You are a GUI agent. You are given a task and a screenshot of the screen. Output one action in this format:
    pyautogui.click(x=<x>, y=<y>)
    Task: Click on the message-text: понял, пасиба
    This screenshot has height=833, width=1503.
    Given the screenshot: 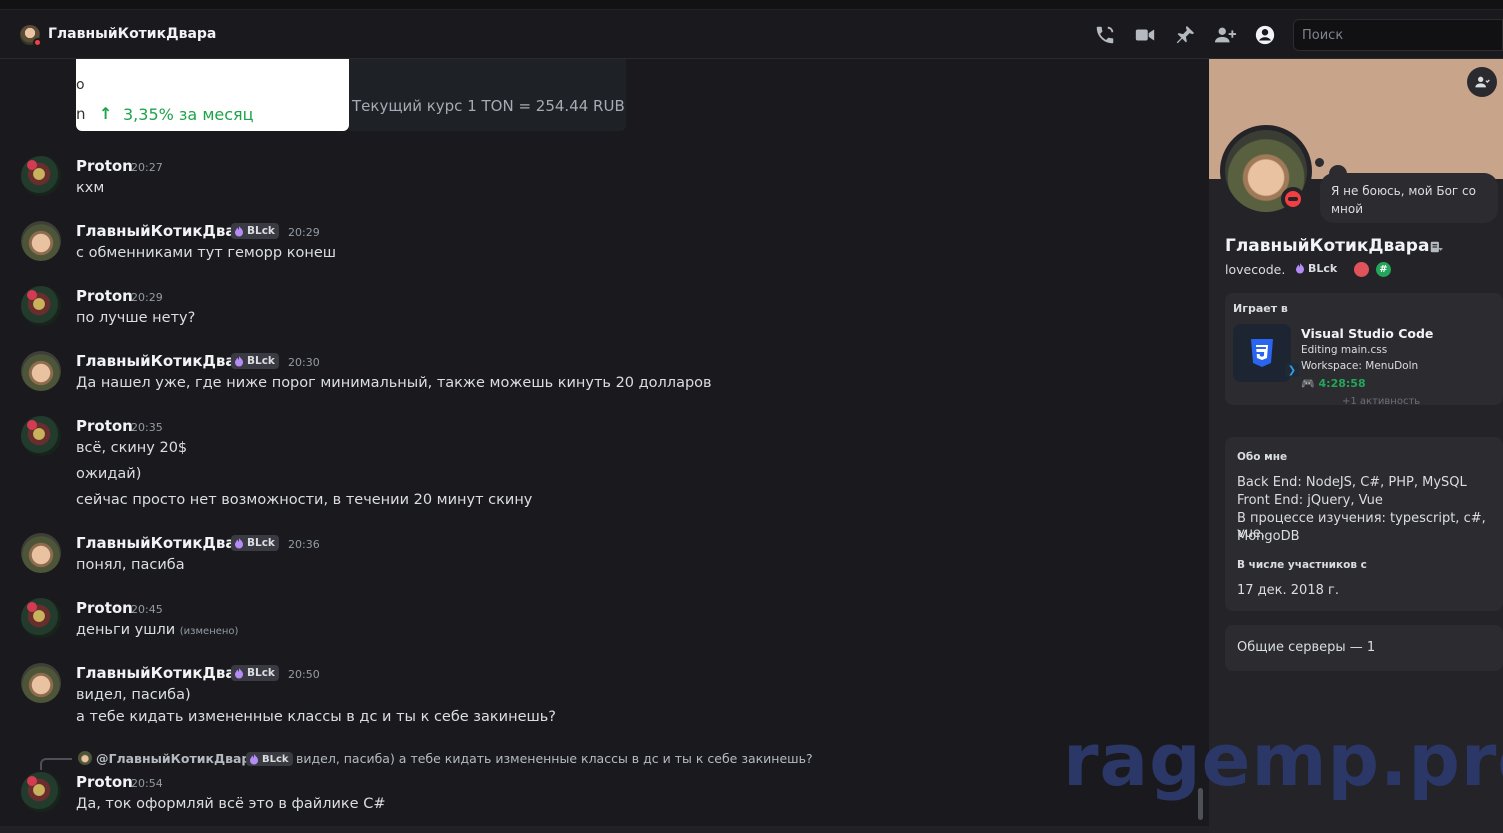 What is the action you would take?
    pyautogui.click(x=130, y=565)
    